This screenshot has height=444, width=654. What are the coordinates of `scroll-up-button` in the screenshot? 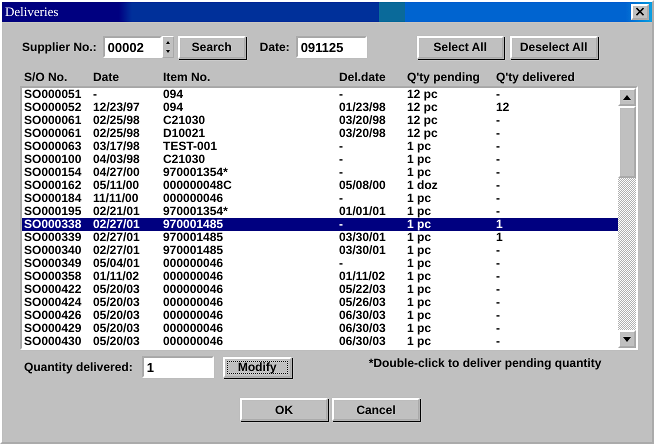 It's located at (627, 97).